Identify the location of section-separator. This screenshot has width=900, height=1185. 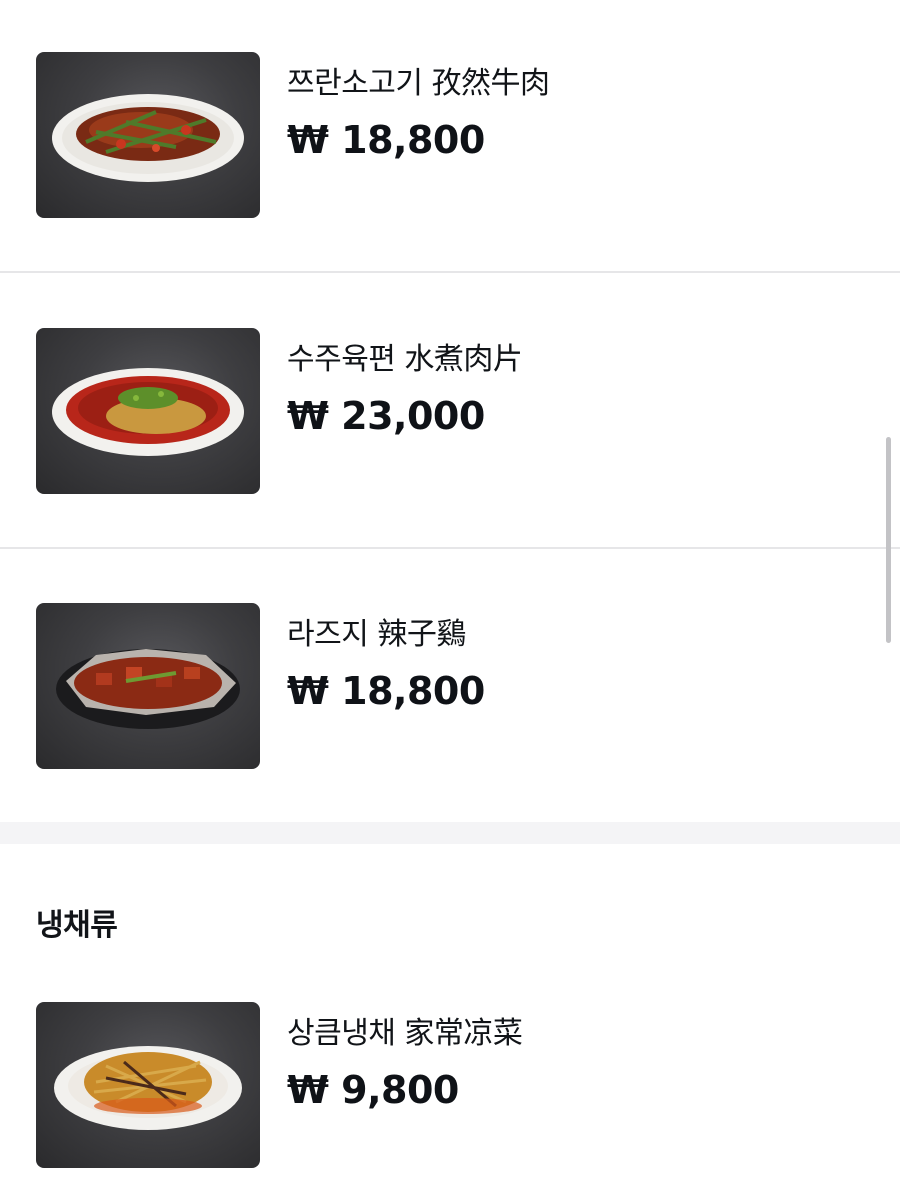
(450, 833).